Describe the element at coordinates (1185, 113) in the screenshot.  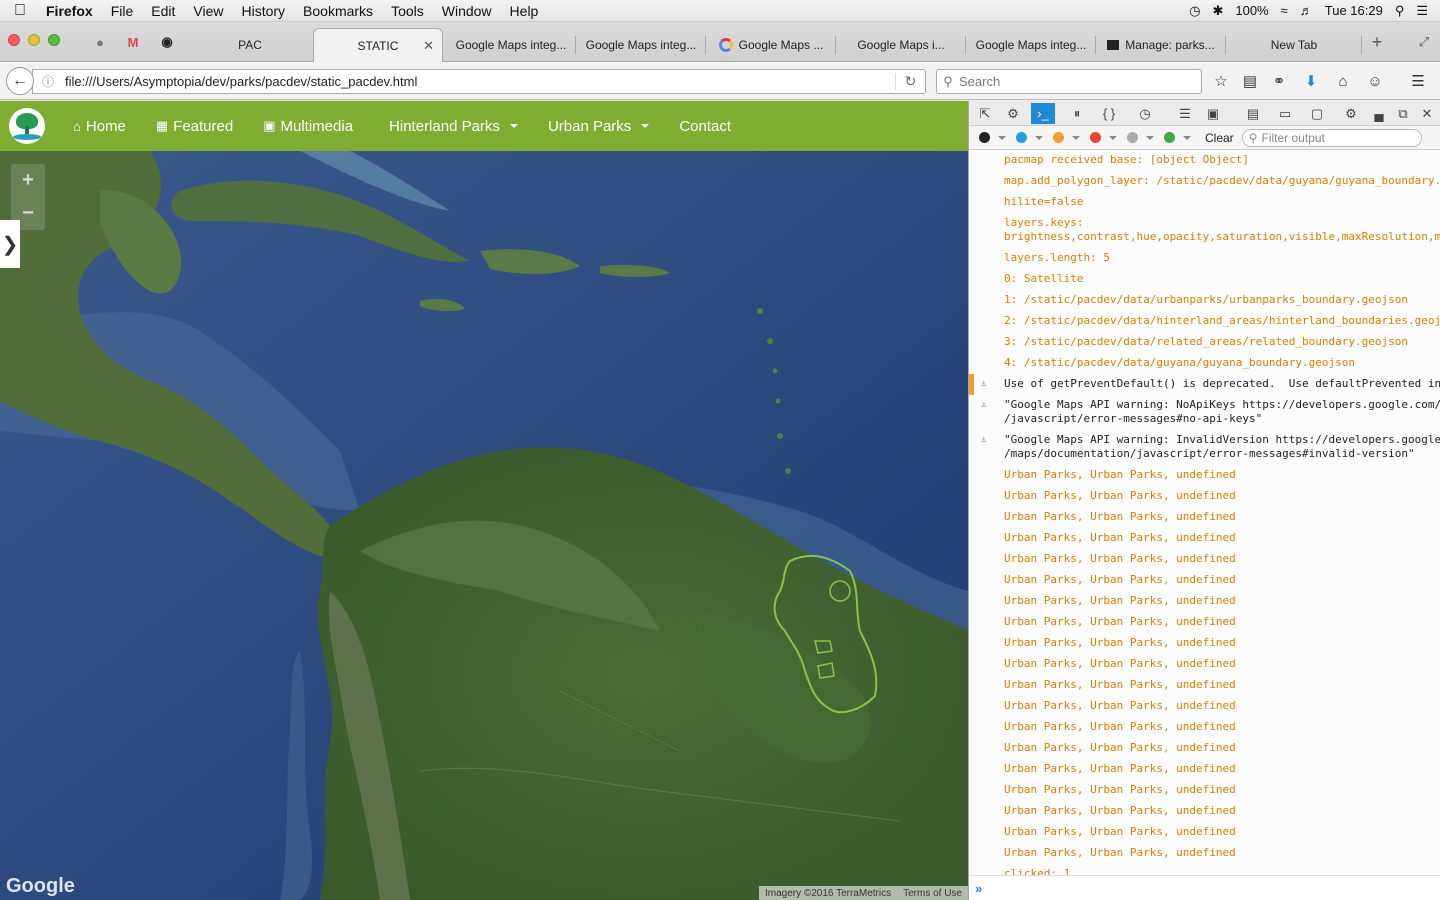
I see `network-icon: ☰` at that location.